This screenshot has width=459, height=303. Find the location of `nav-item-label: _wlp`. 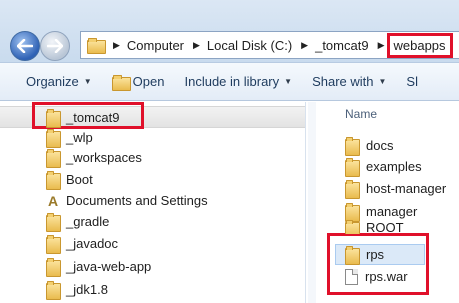

nav-item-label: _wlp is located at coordinates (79, 137).